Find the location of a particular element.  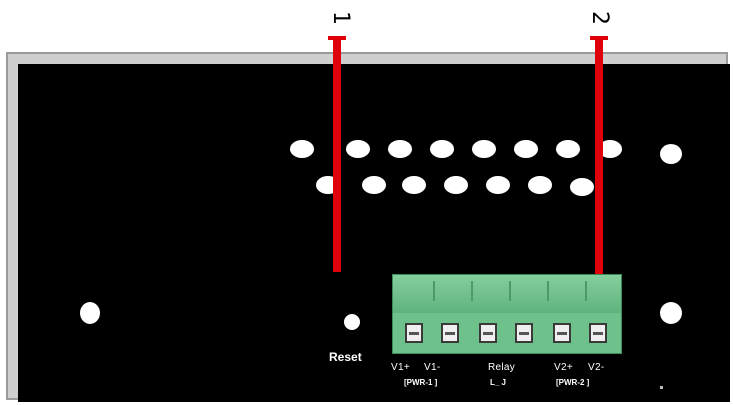

power-terminal-block is located at coordinates (507, 314).